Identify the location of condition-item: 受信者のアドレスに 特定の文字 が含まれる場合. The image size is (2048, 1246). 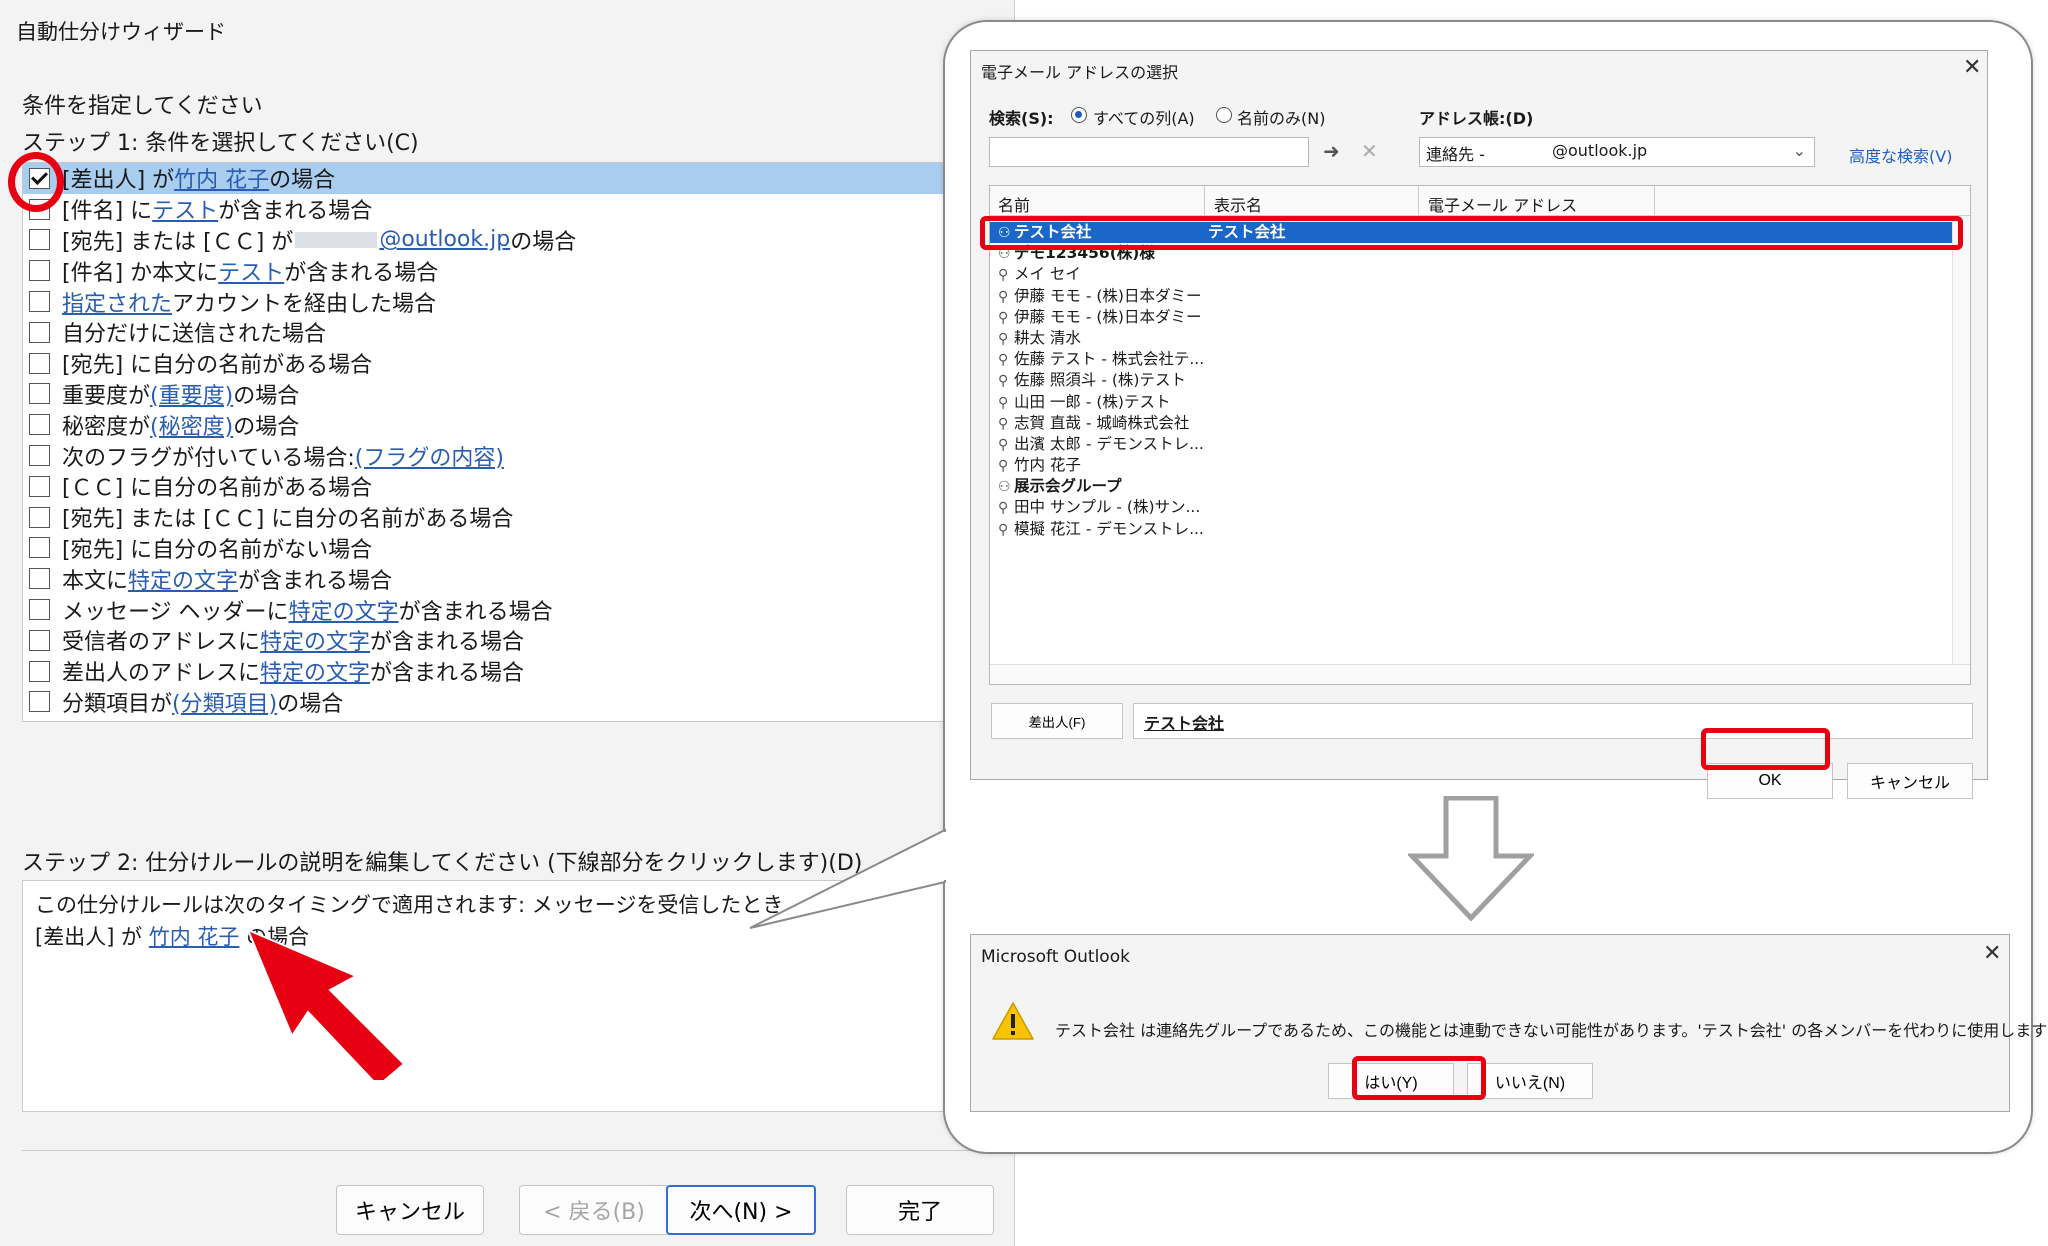
(519, 640).